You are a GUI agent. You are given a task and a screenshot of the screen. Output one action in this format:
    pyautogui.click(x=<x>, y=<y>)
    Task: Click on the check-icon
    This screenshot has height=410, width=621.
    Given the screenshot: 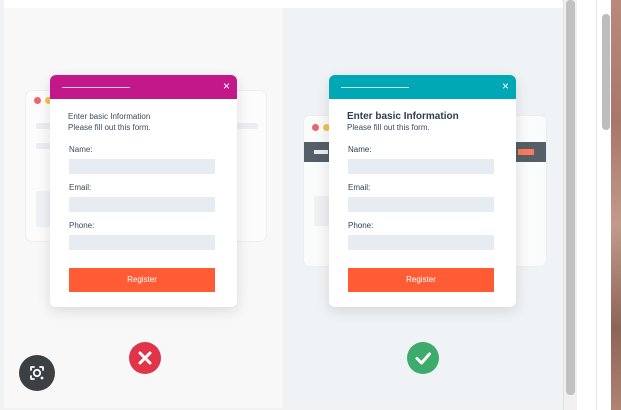 What is the action you would take?
    pyautogui.click(x=423, y=358)
    